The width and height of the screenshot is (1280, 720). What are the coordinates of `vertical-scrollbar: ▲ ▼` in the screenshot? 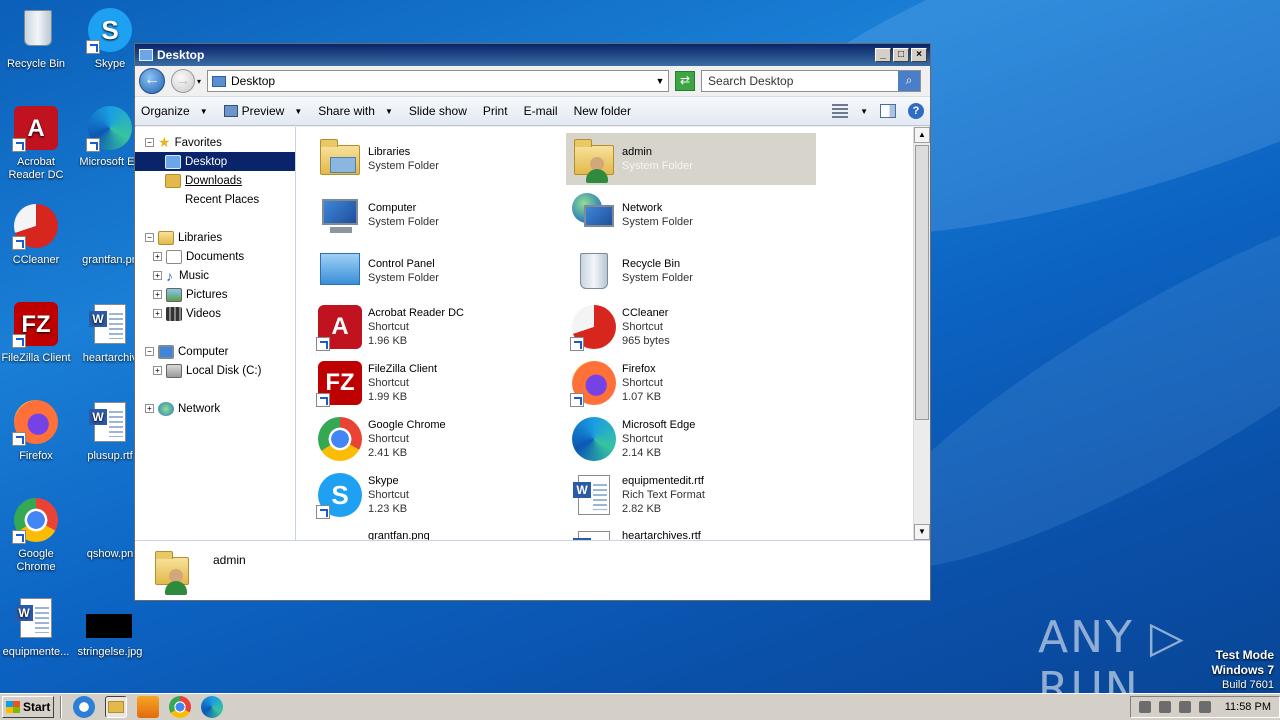 It's located at (921, 333).